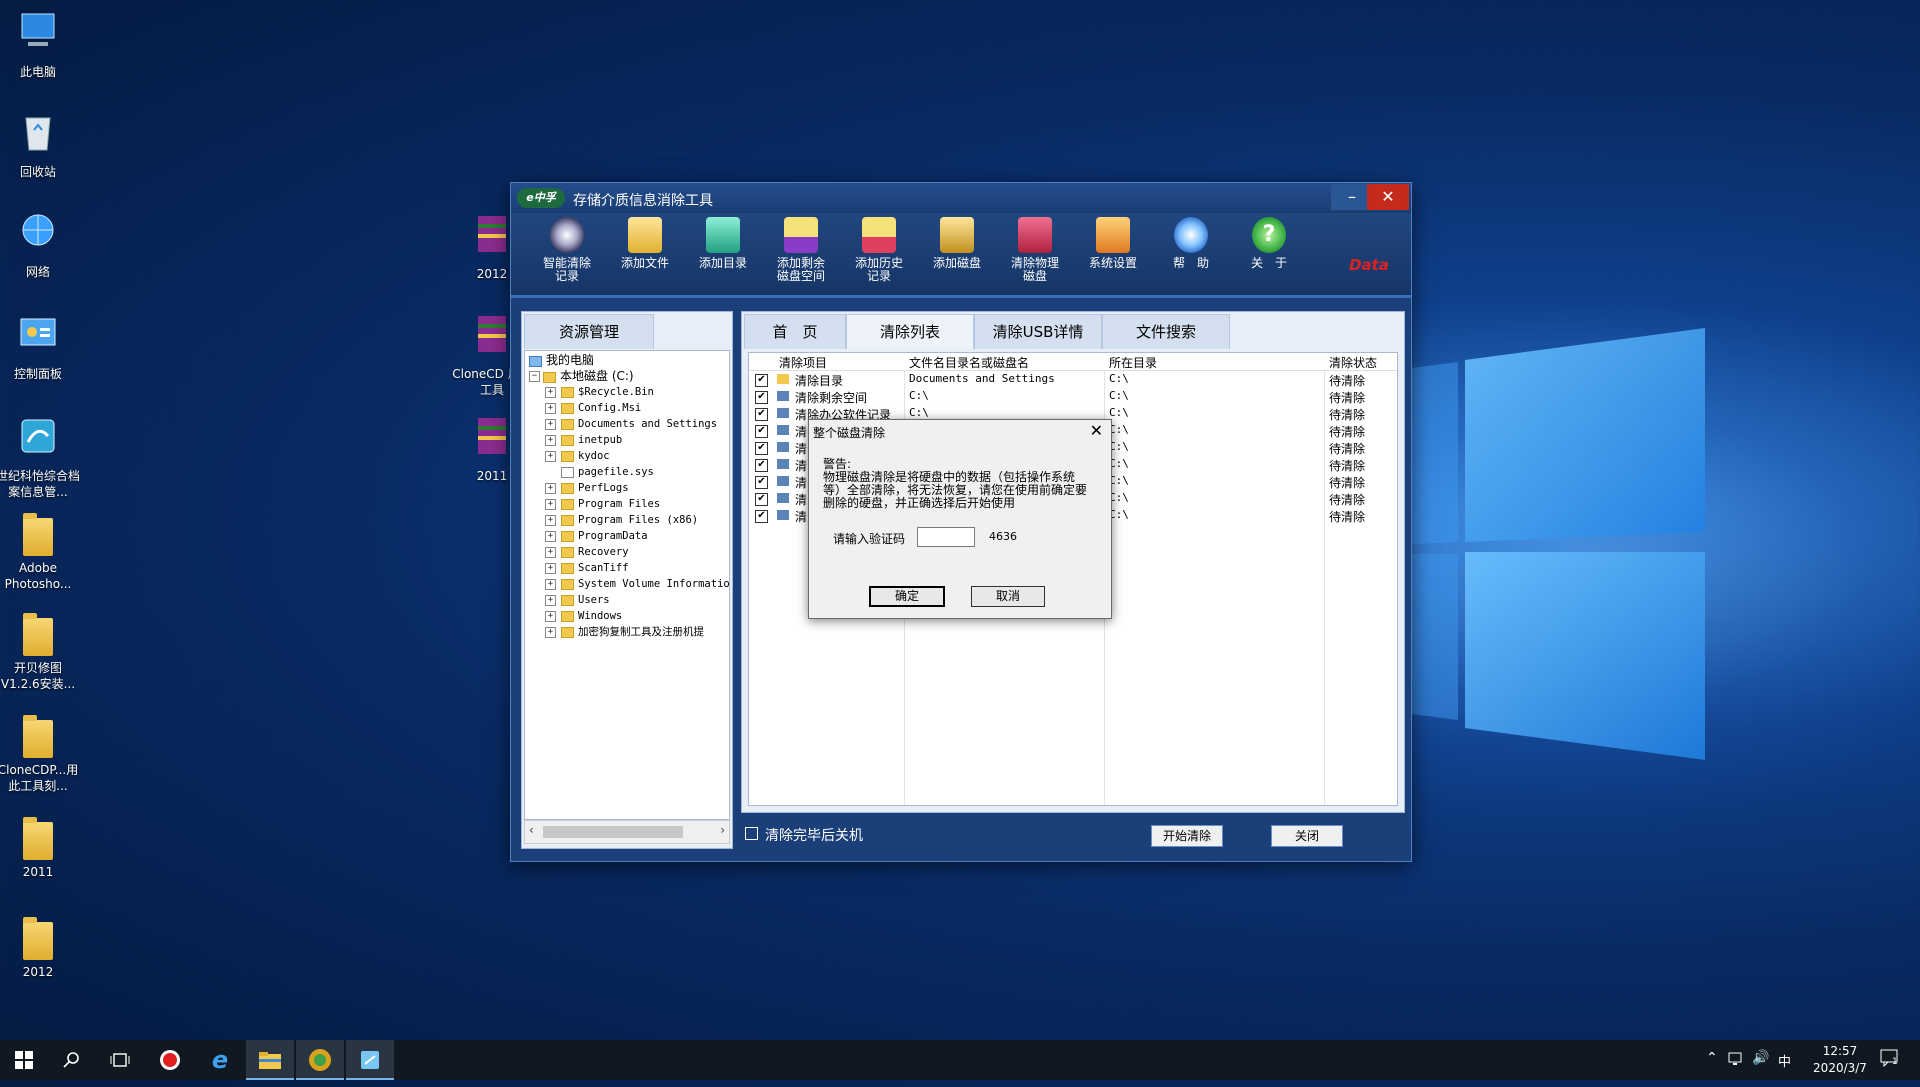 Image resolution: width=1920 pixels, height=1087 pixels. I want to click on desktop-icon-computer: 此电脑, so click(40, 44).